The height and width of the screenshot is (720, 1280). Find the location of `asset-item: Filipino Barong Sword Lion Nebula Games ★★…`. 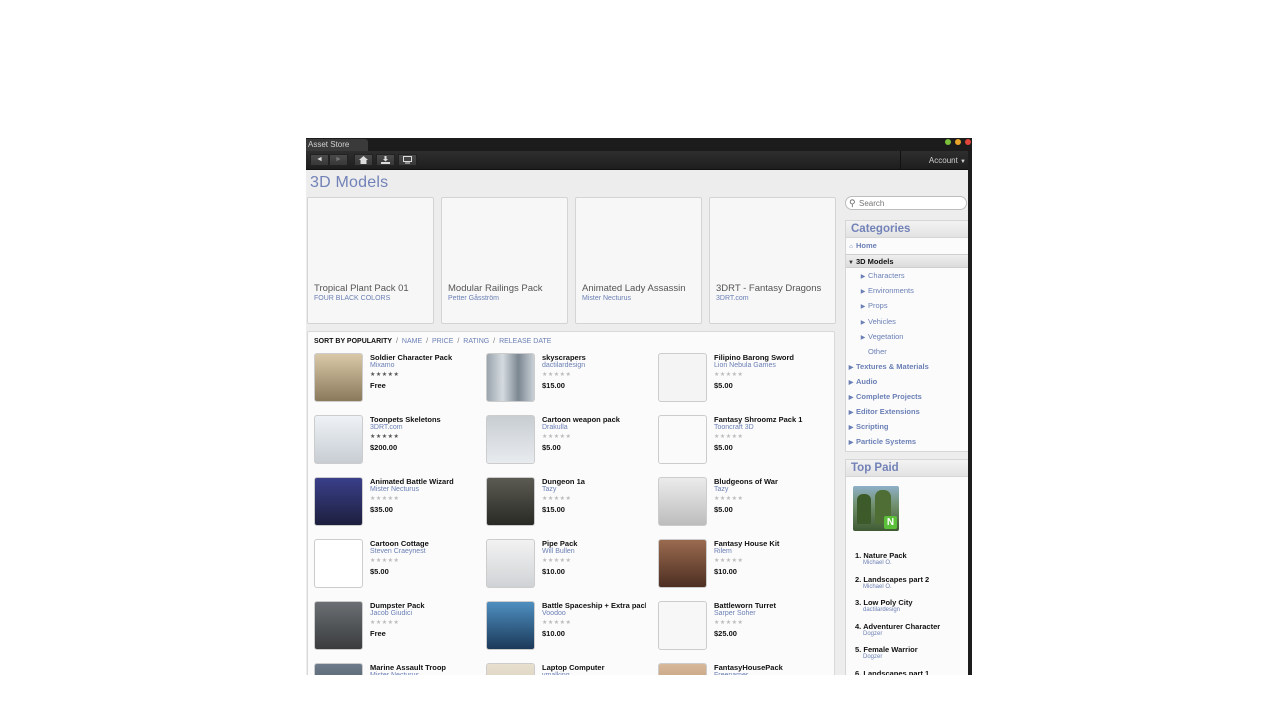

asset-item: Filipino Barong Sword Lion Nebula Games ★★… is located at coordinates (743, 381).